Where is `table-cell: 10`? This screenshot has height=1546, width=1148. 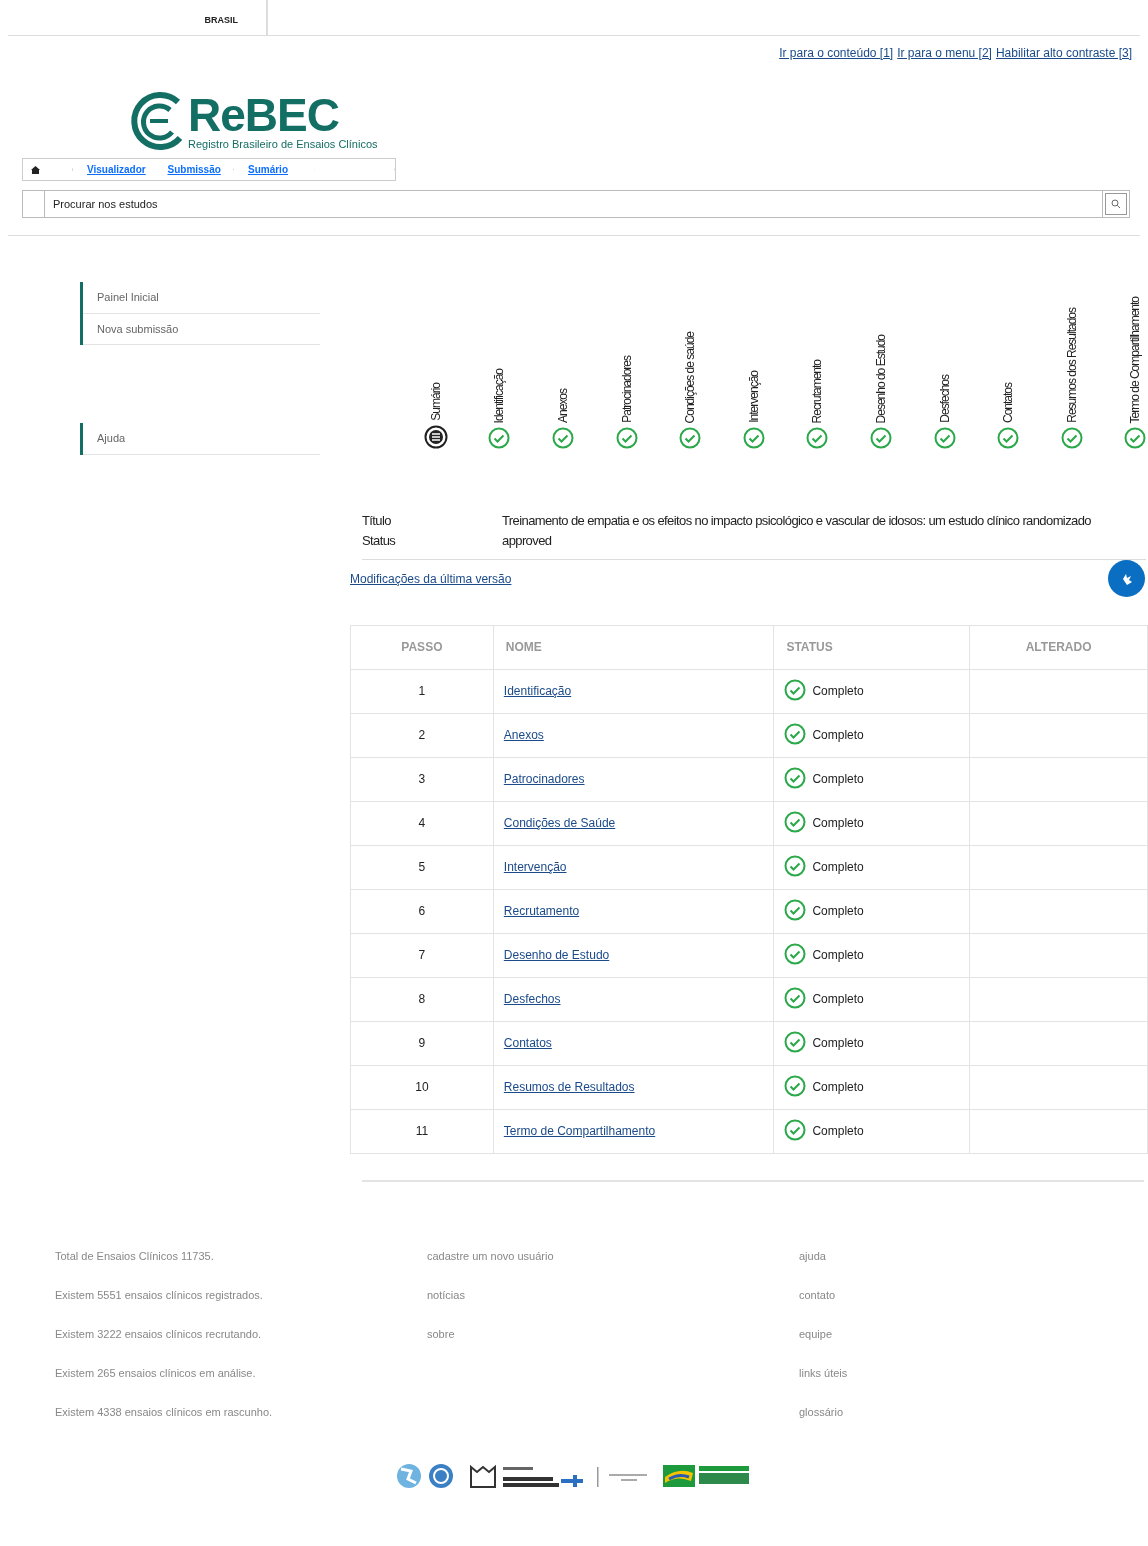
table-cell: 10 is located at coordinates (422, 1087).